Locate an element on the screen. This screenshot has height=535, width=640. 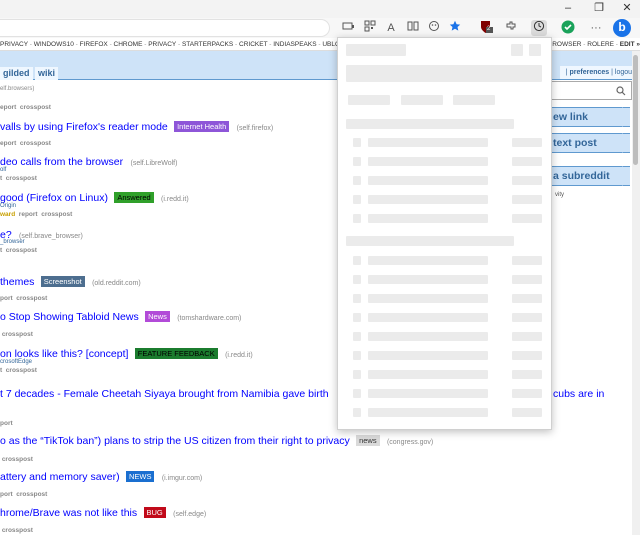
bing-icon: b is located at coordinates (622, 28).